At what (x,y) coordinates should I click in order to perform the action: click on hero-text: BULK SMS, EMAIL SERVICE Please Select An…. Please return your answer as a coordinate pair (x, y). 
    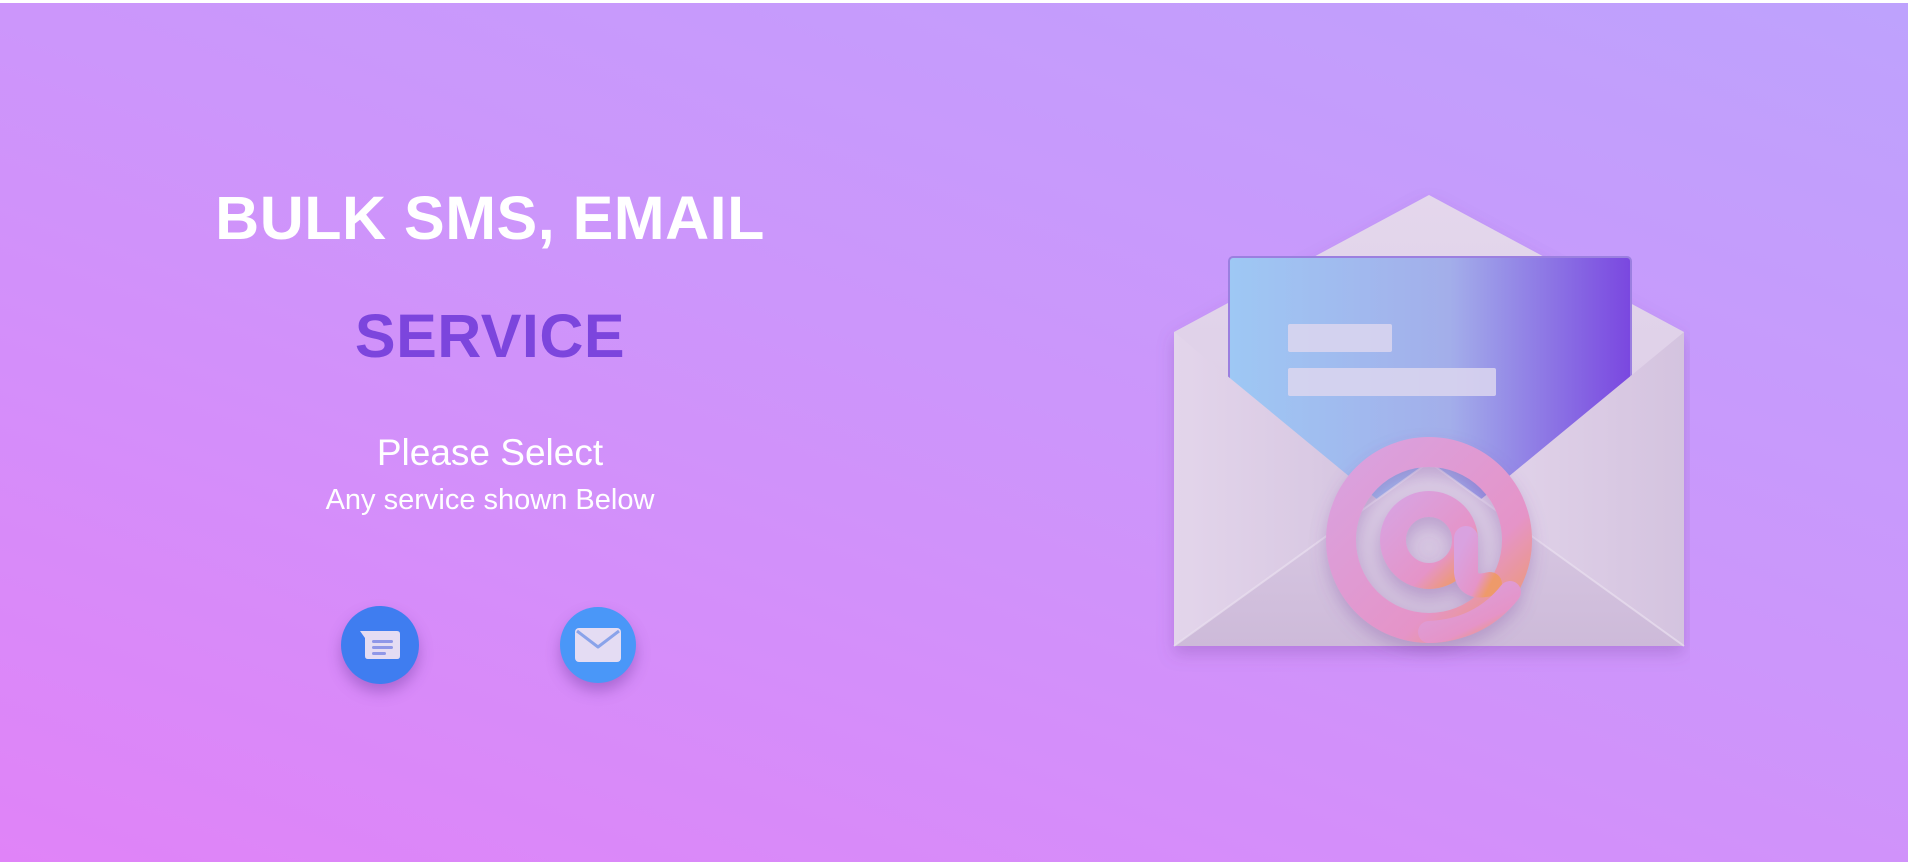
    Looking at the image, I should click on (490, 345).